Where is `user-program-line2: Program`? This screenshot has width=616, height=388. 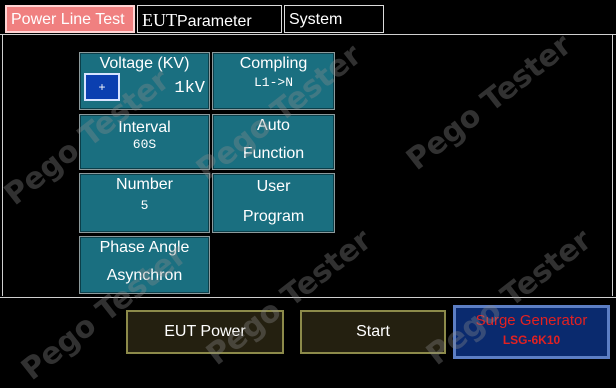 user-program-line2: Program is located at coordinates (273, 216).